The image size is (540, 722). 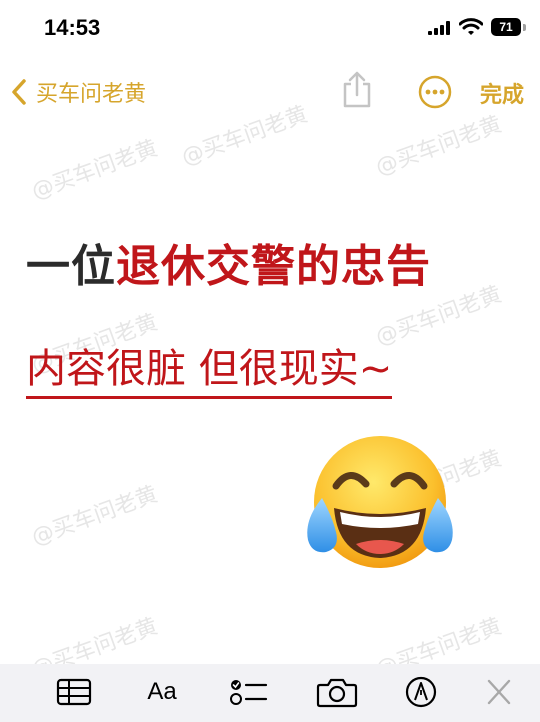 What do you see at coordinates (471, 26) in the screenshot?
I see `wifi-icon` at bounding box center [471, 26].